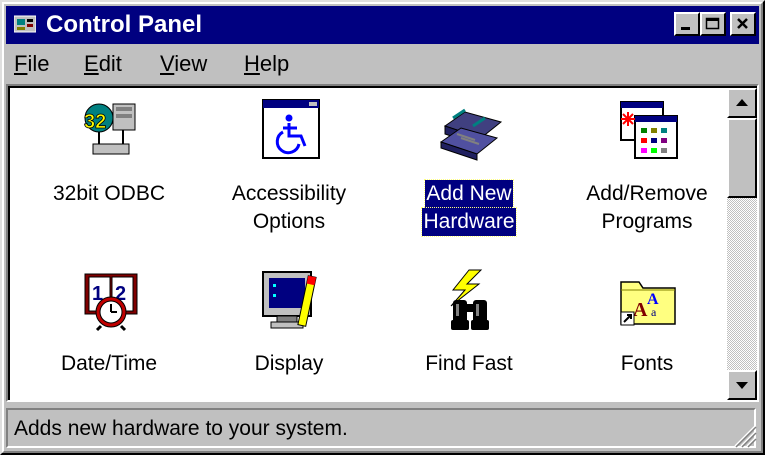  I want to click on scroll-up-button, so click(742, 103).